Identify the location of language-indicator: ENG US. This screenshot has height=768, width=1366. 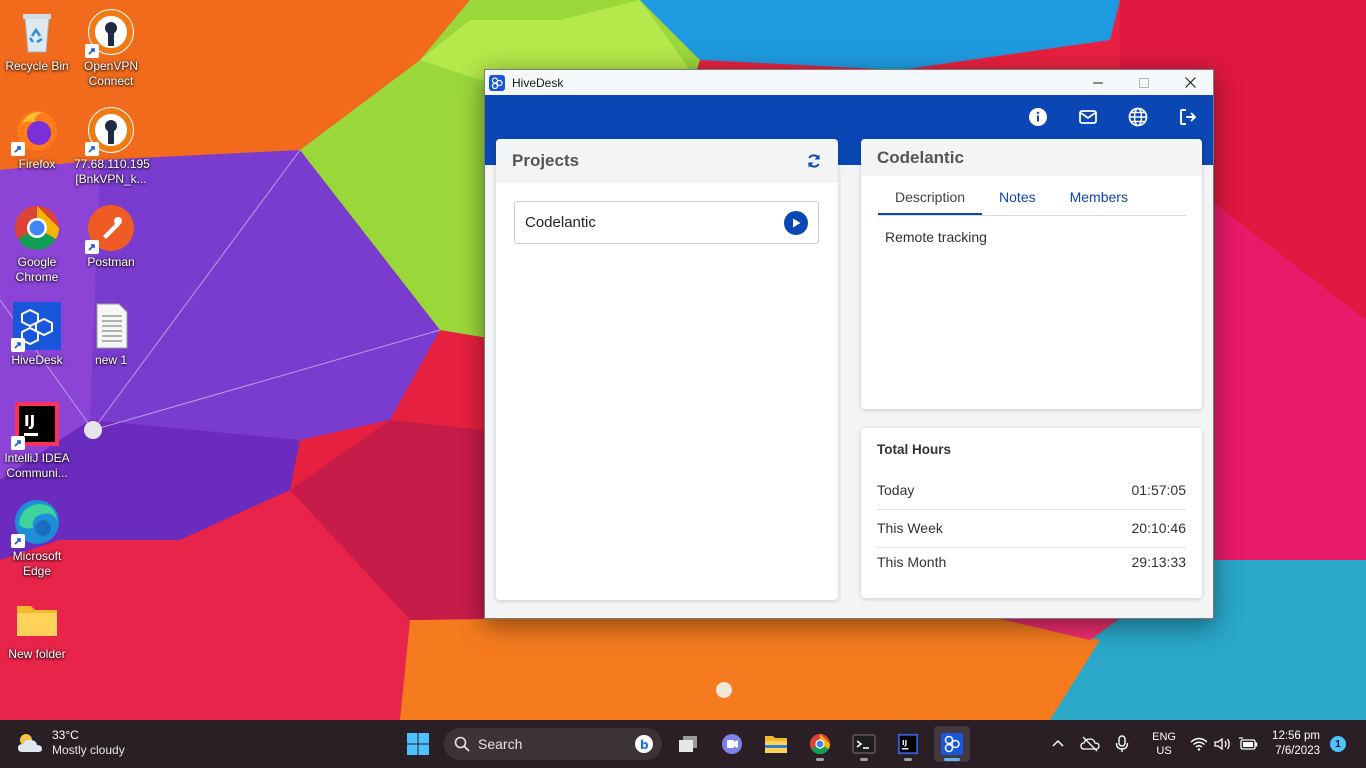
(1164, 744).